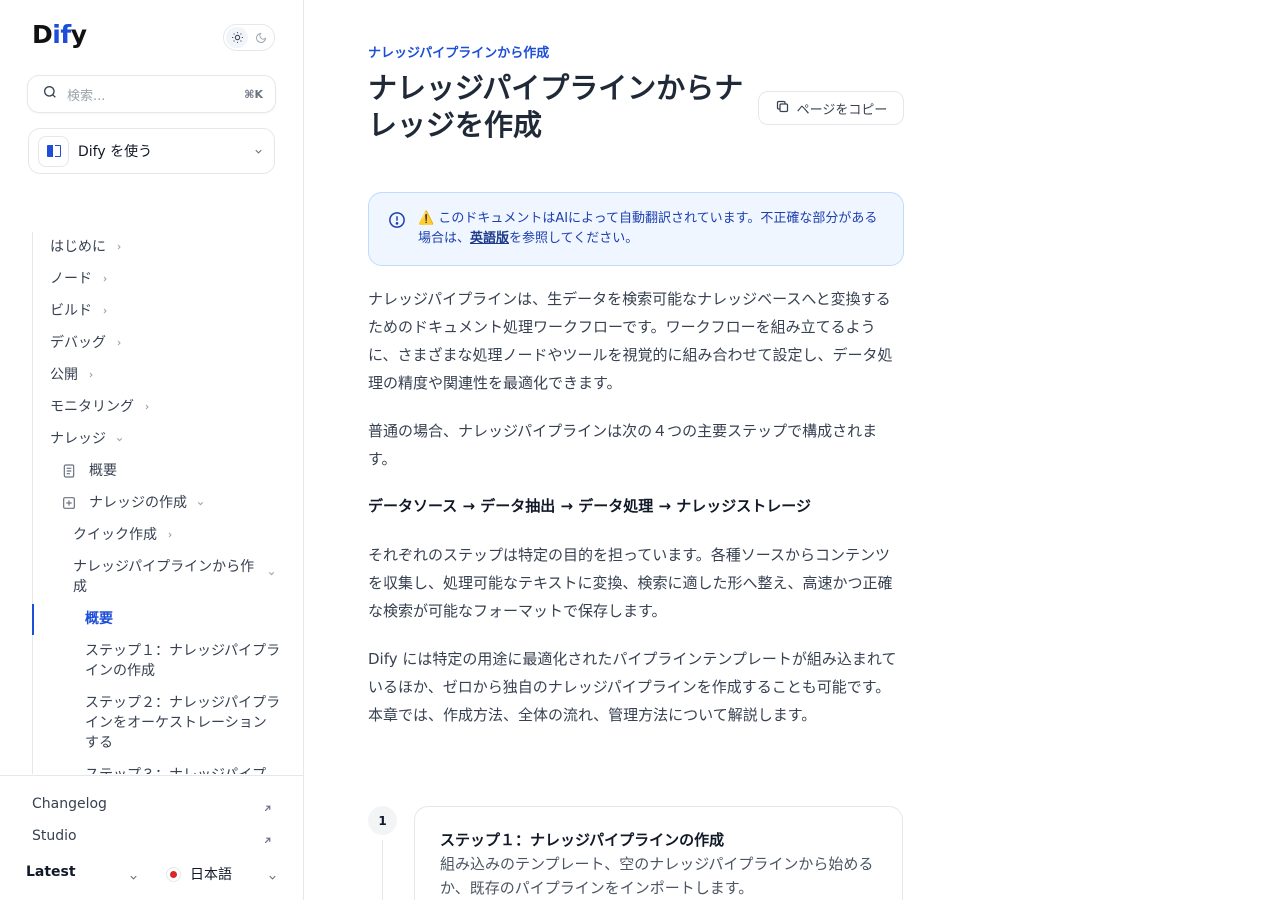 This screenshot has height=900, width=1280. What do you see at coordinates (115, 152) in the screenshot?
I see `product-label: Dify を使う` at bounding box center [115, 152].